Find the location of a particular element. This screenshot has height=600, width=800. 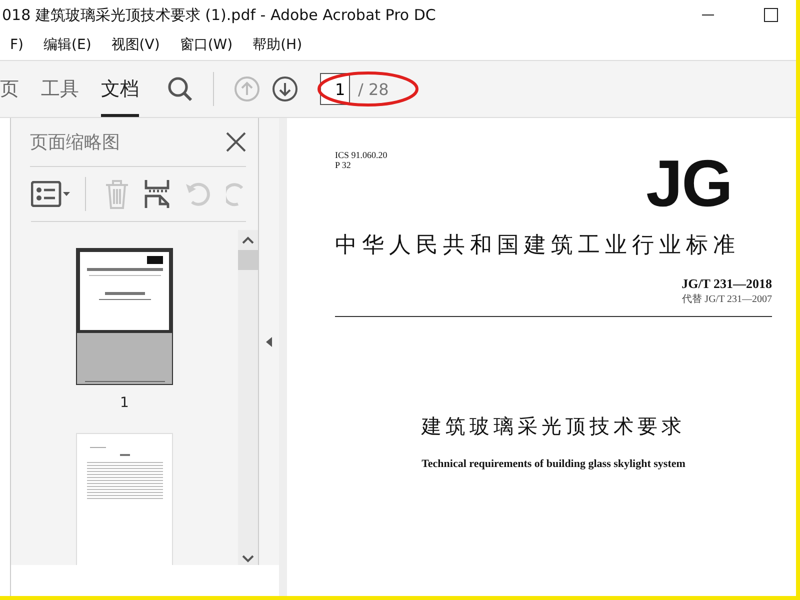

window-title: 018 建筑玻璃采光顶技术要求 (1).pdf - Adobe Acrobat Pro DC is located at coordinates (219, 15).